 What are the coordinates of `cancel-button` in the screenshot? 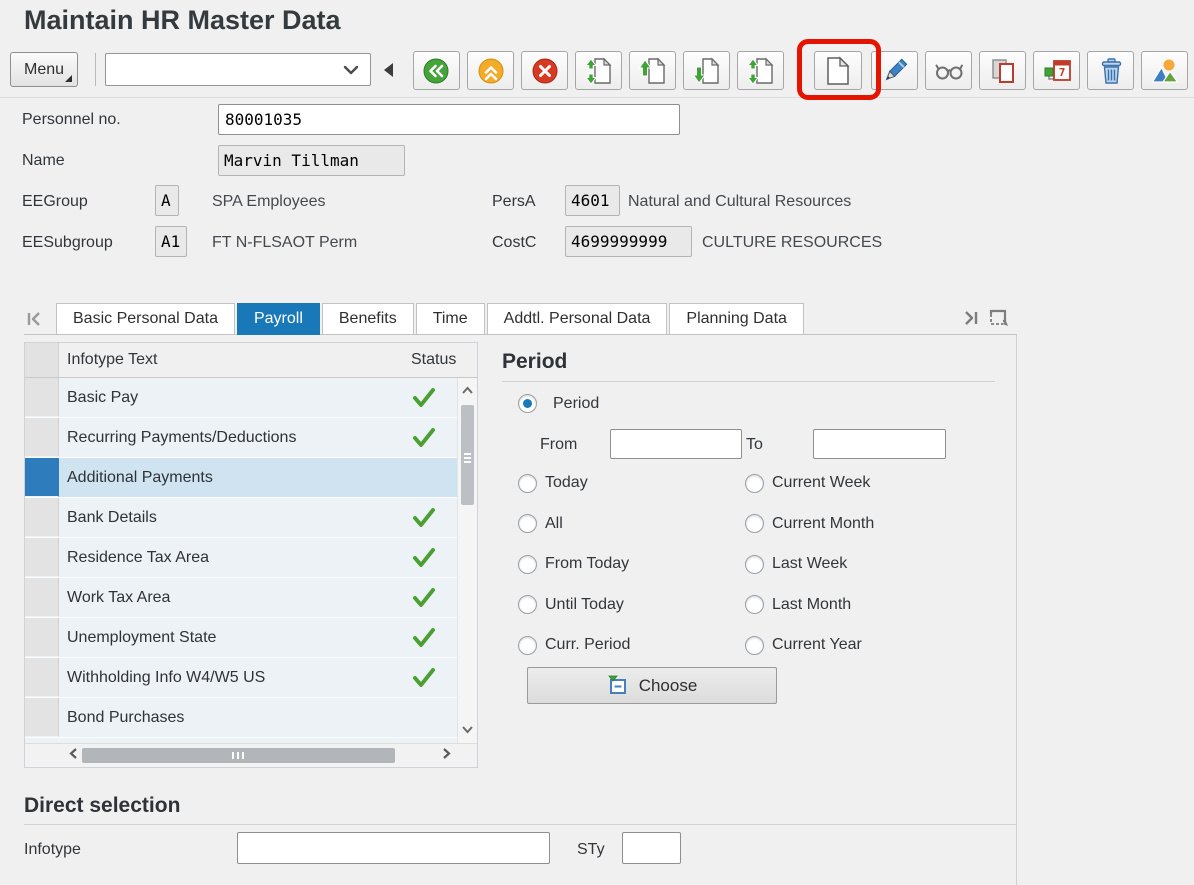 It's located at (544, 70).